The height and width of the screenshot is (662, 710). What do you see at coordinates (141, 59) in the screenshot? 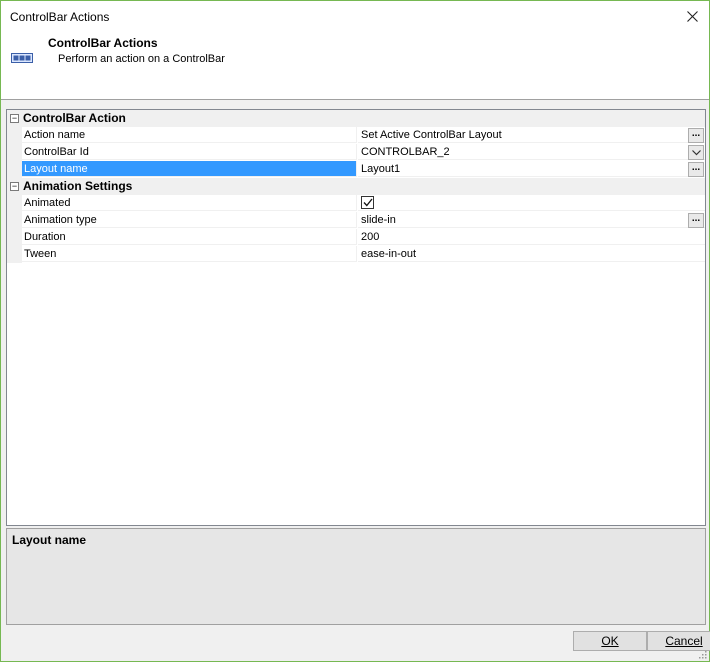
I see `header-description: Perform an action on a ControlBar` at bounding box center [141, 59].